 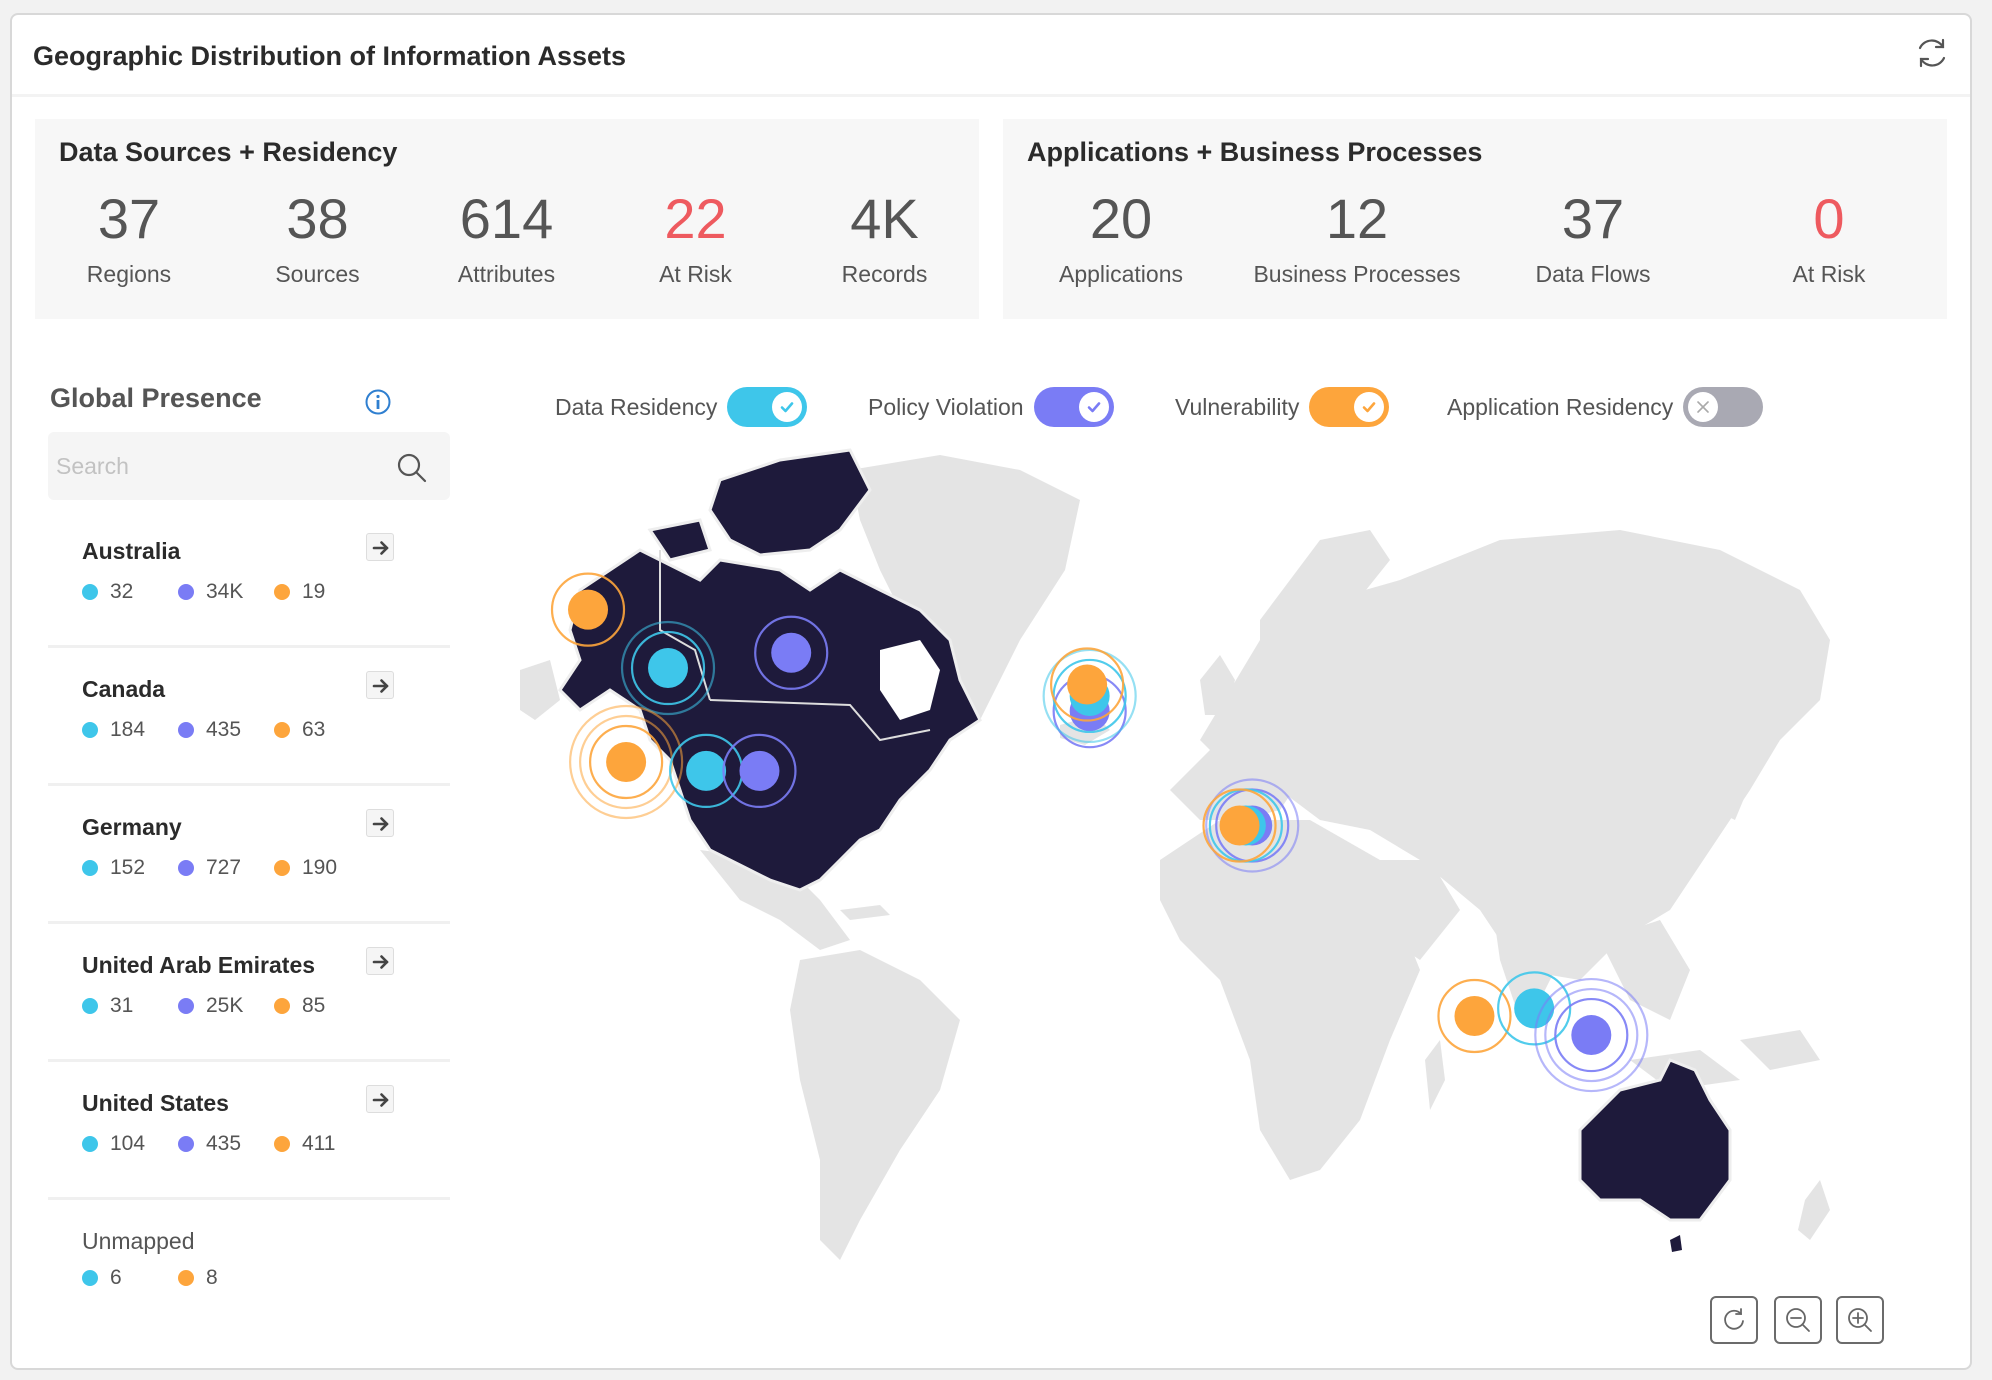 I want to click on metric-value: 104, so click(x=128, y=1143).